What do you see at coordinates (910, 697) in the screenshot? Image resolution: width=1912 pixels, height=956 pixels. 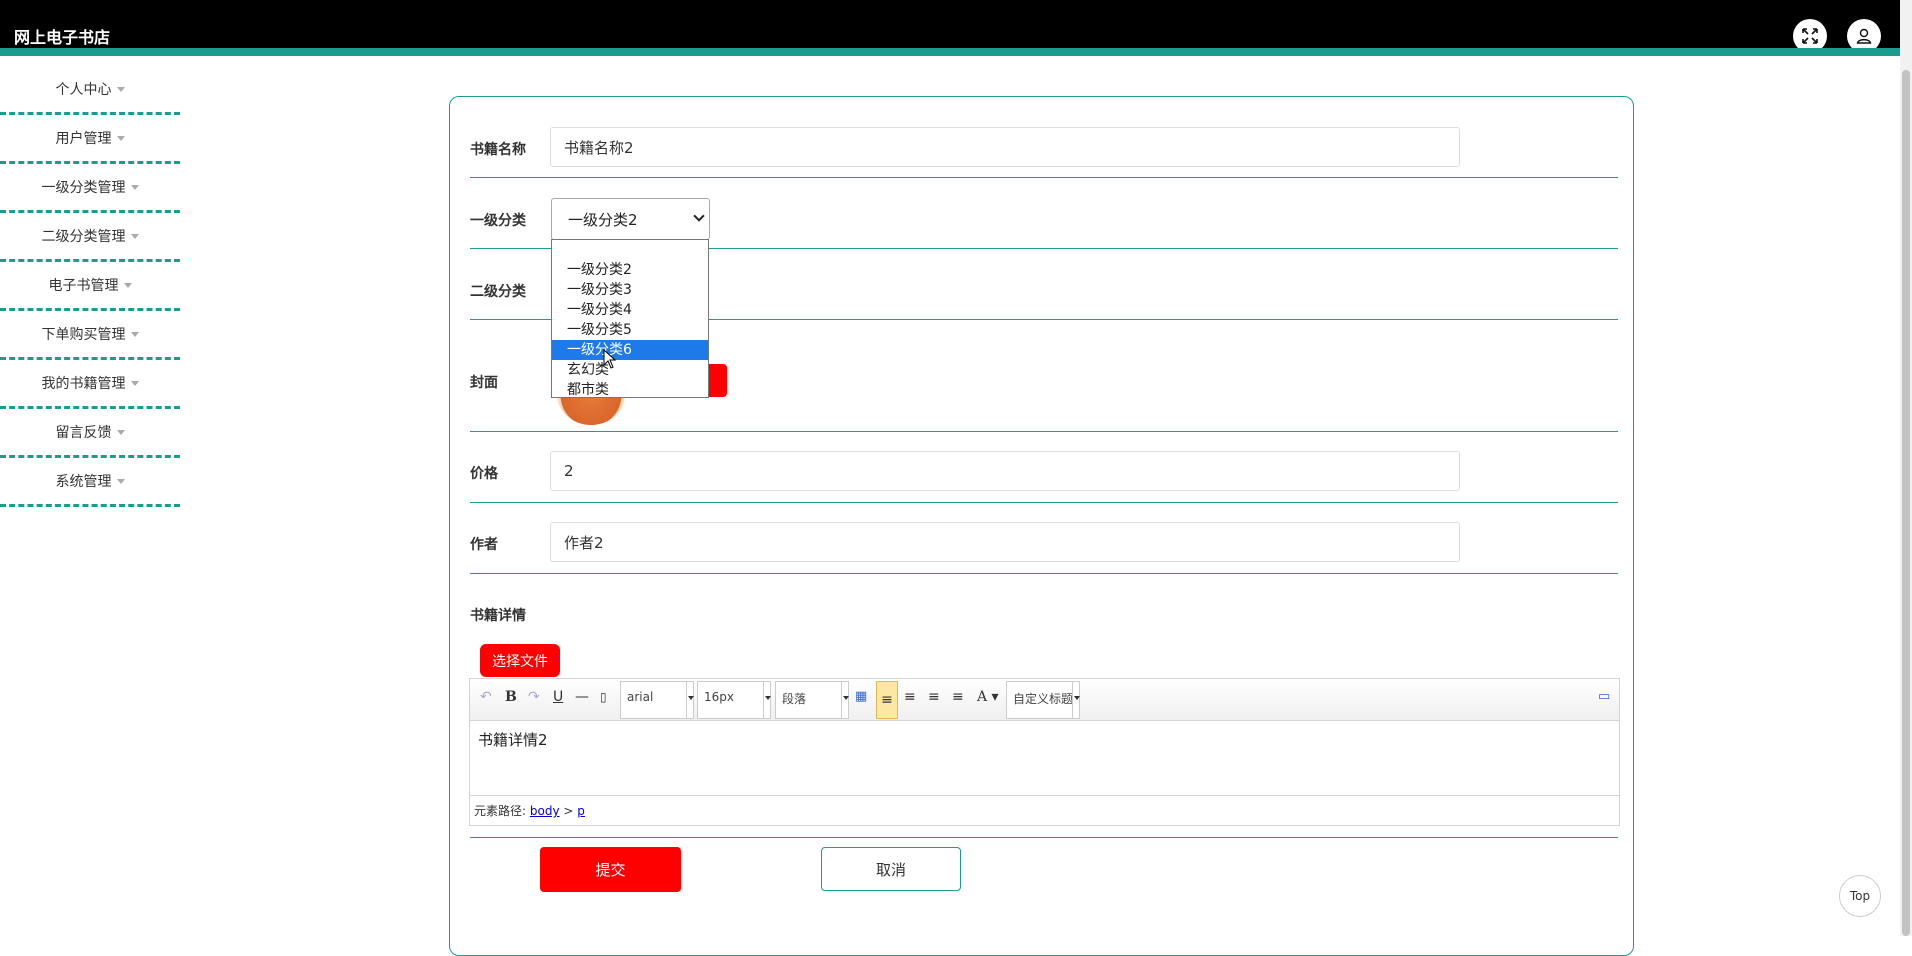 I see `align-right-icon: ≡` at bounding box center [910, 697].